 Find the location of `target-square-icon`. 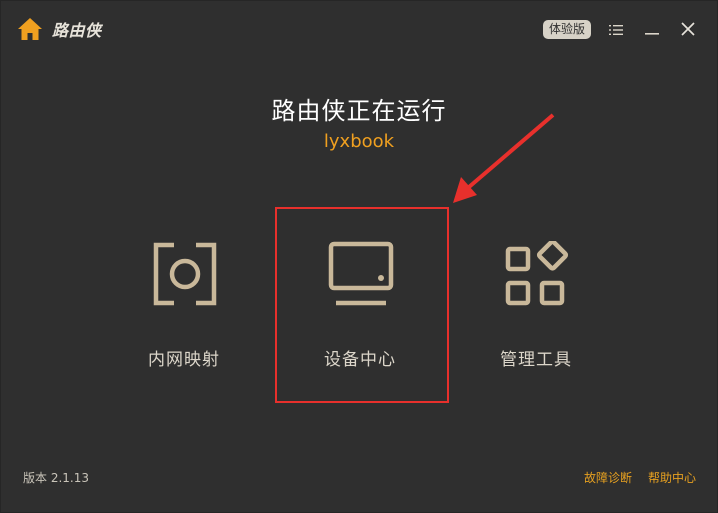

target-square-icon is located at coordinates (185, 274).